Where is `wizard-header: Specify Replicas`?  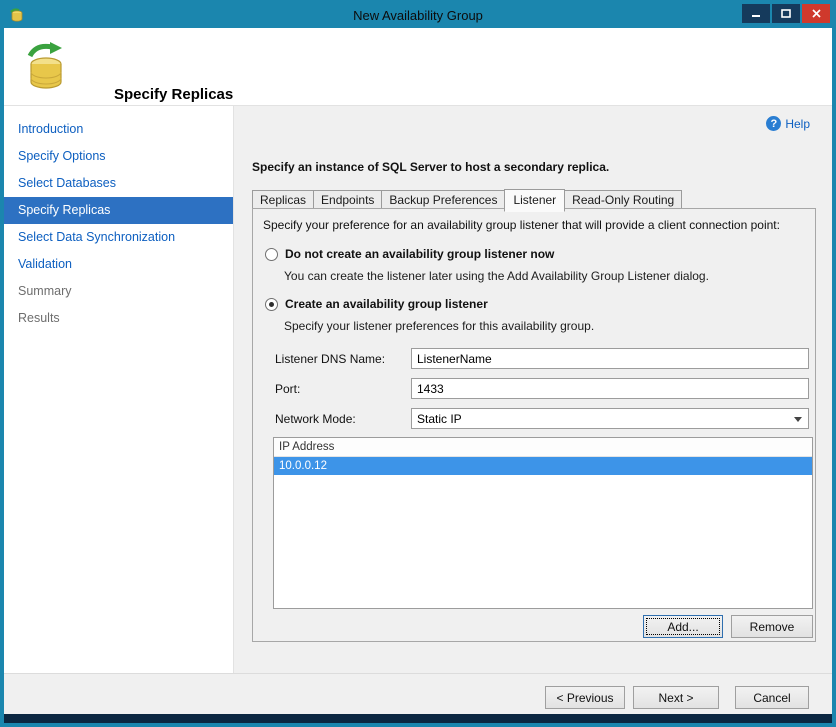 wizard-header: Specify Replicas is located at coordinates (418, 67).